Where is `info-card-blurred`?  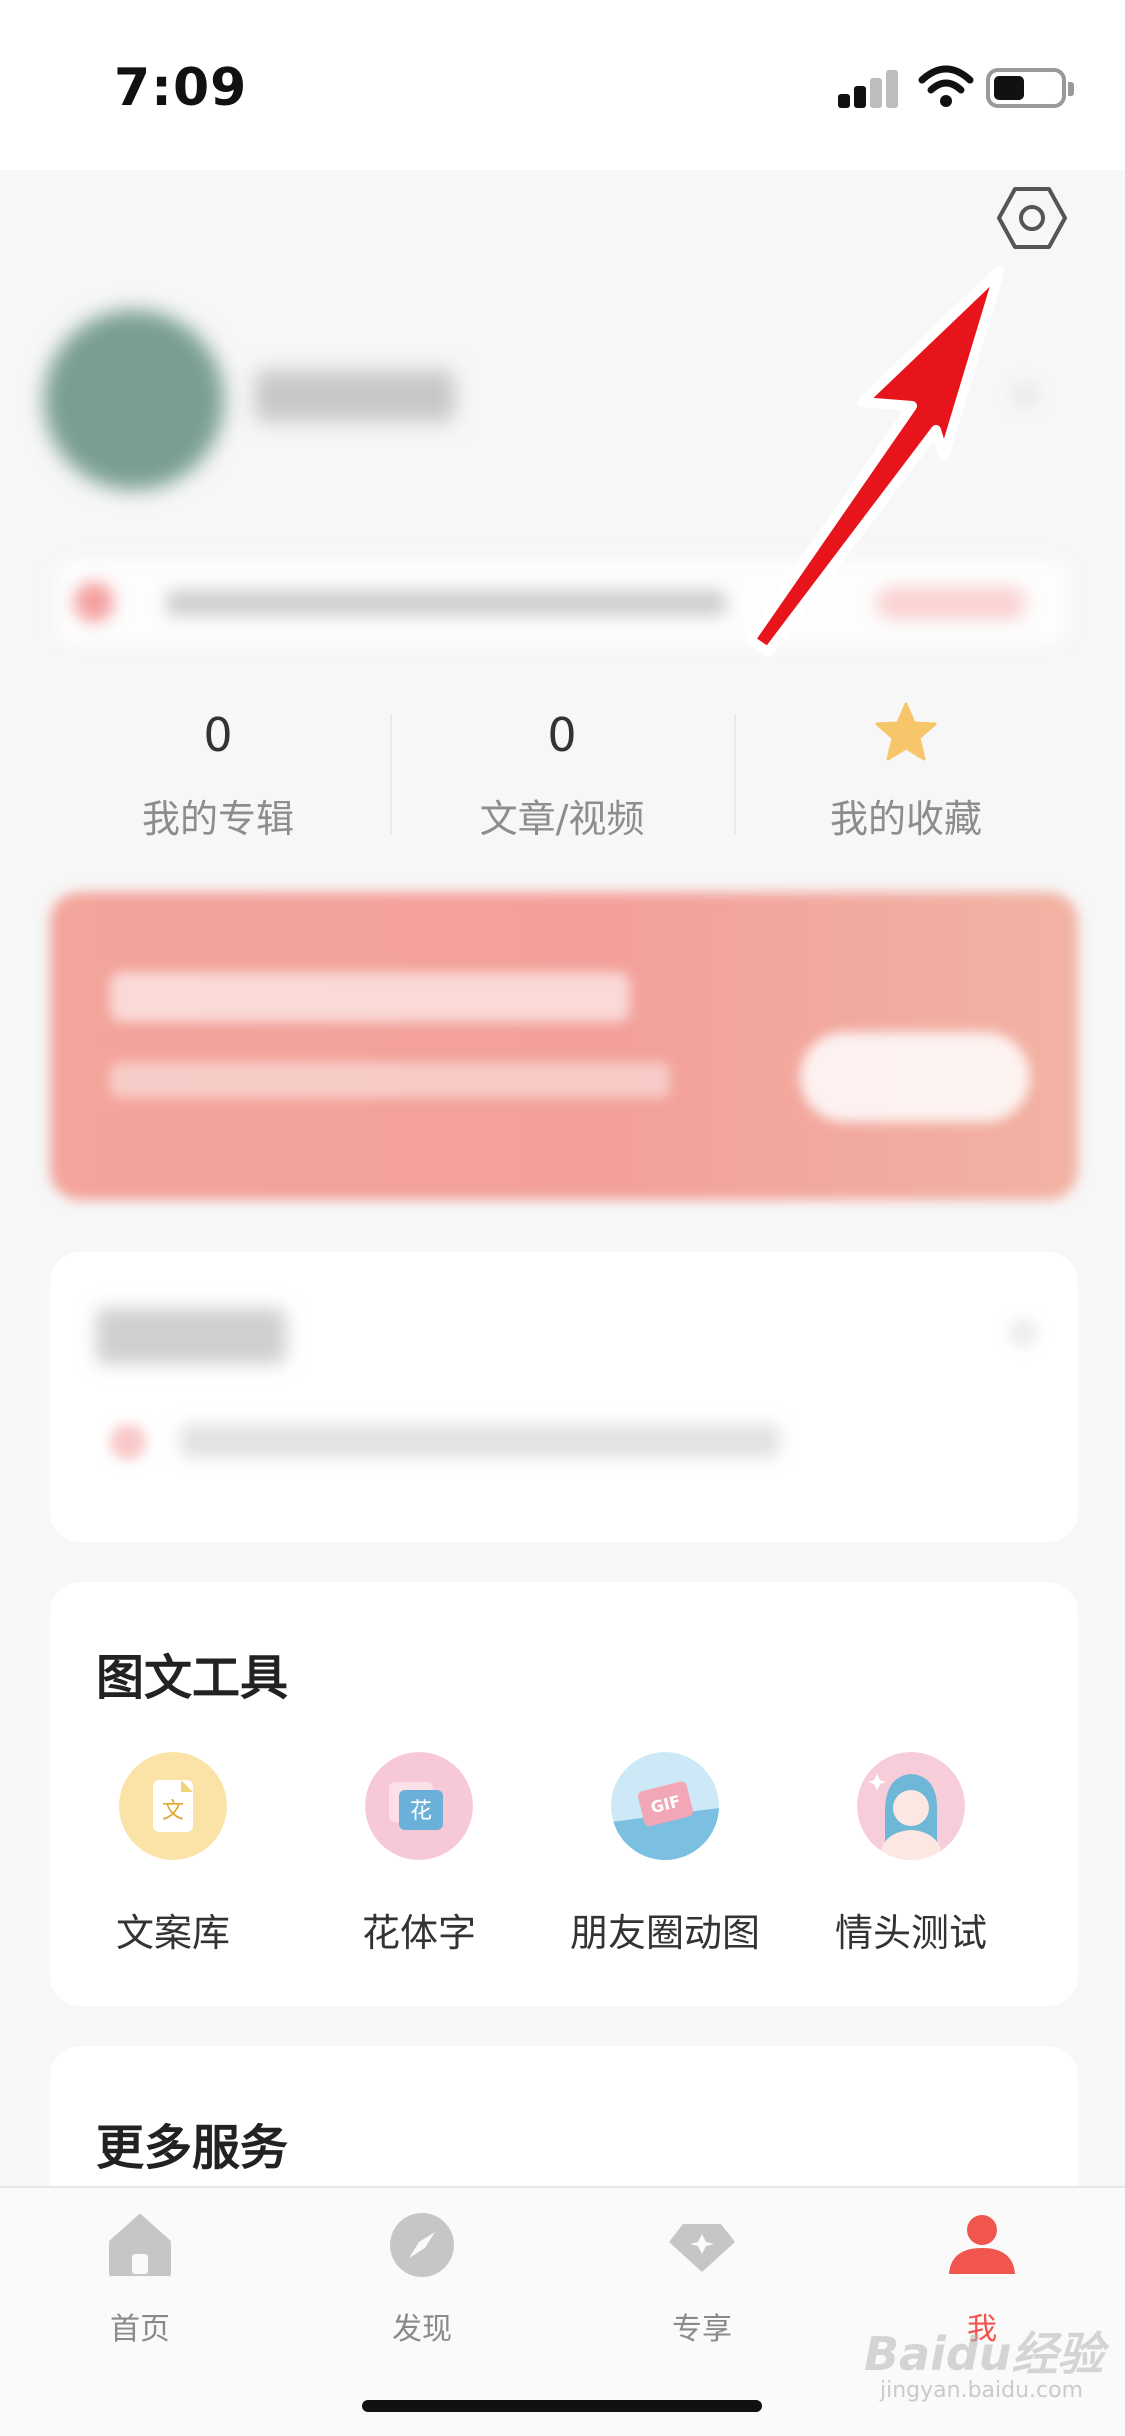 info-card-blurred is located at coordinates (564, 1397).